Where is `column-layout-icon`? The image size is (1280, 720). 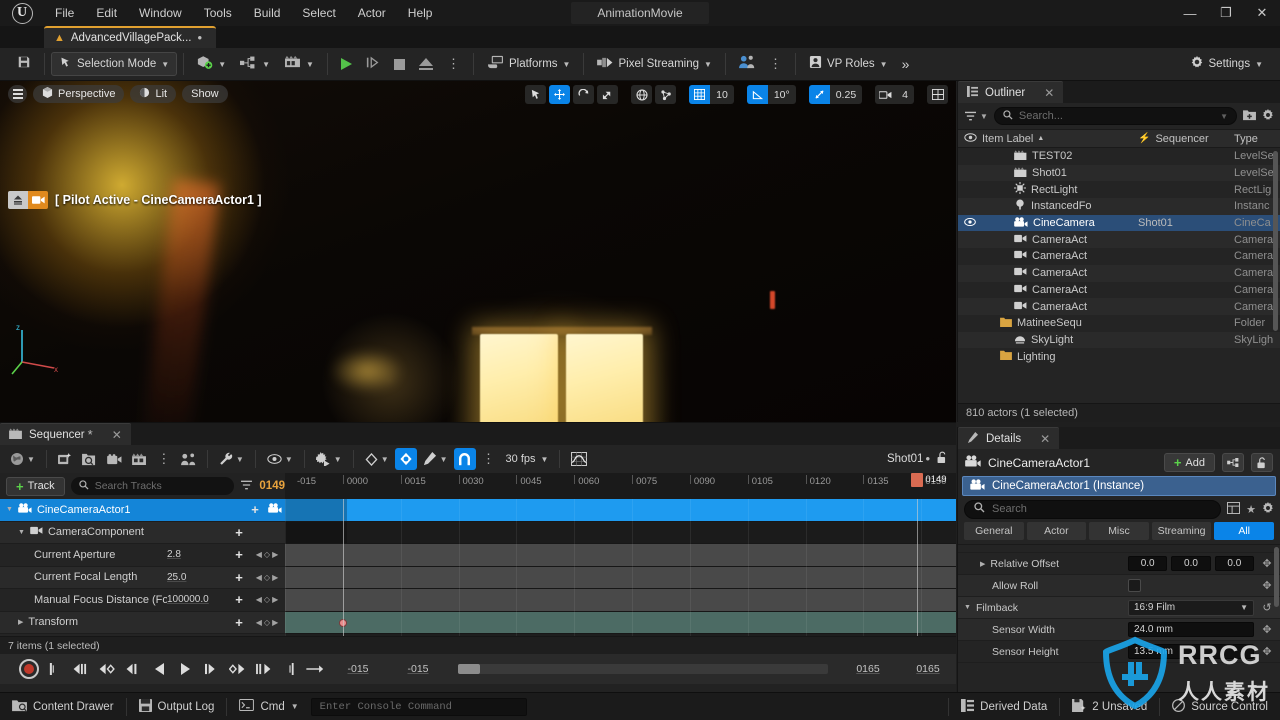 column-layout-icon is located at coordinates (1234, 509).